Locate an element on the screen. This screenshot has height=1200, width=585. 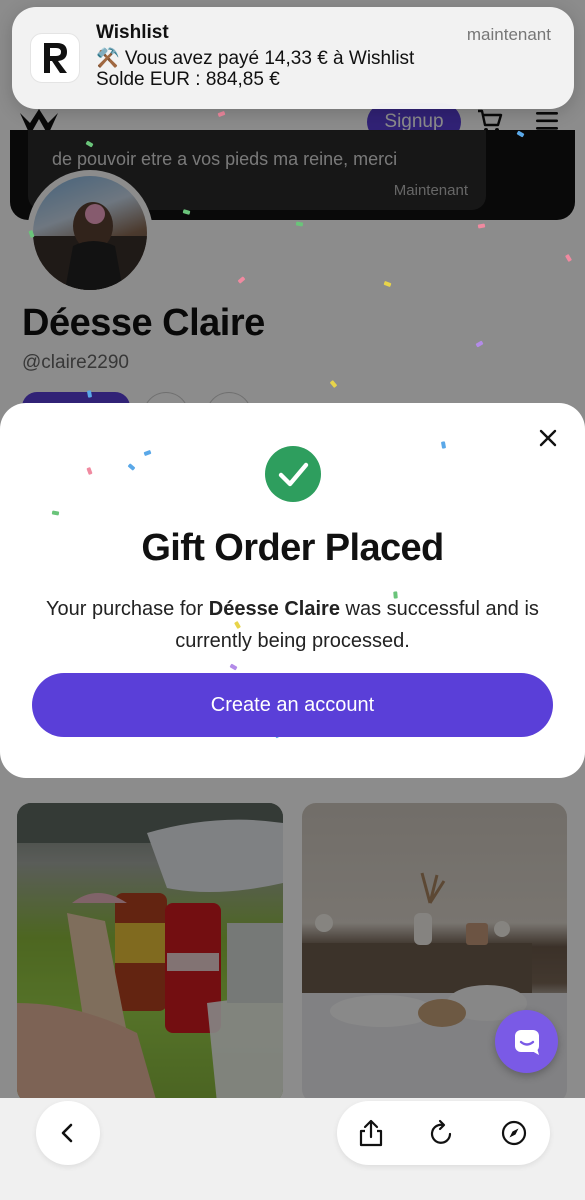
close-icon is located at coordinates (548, 438).